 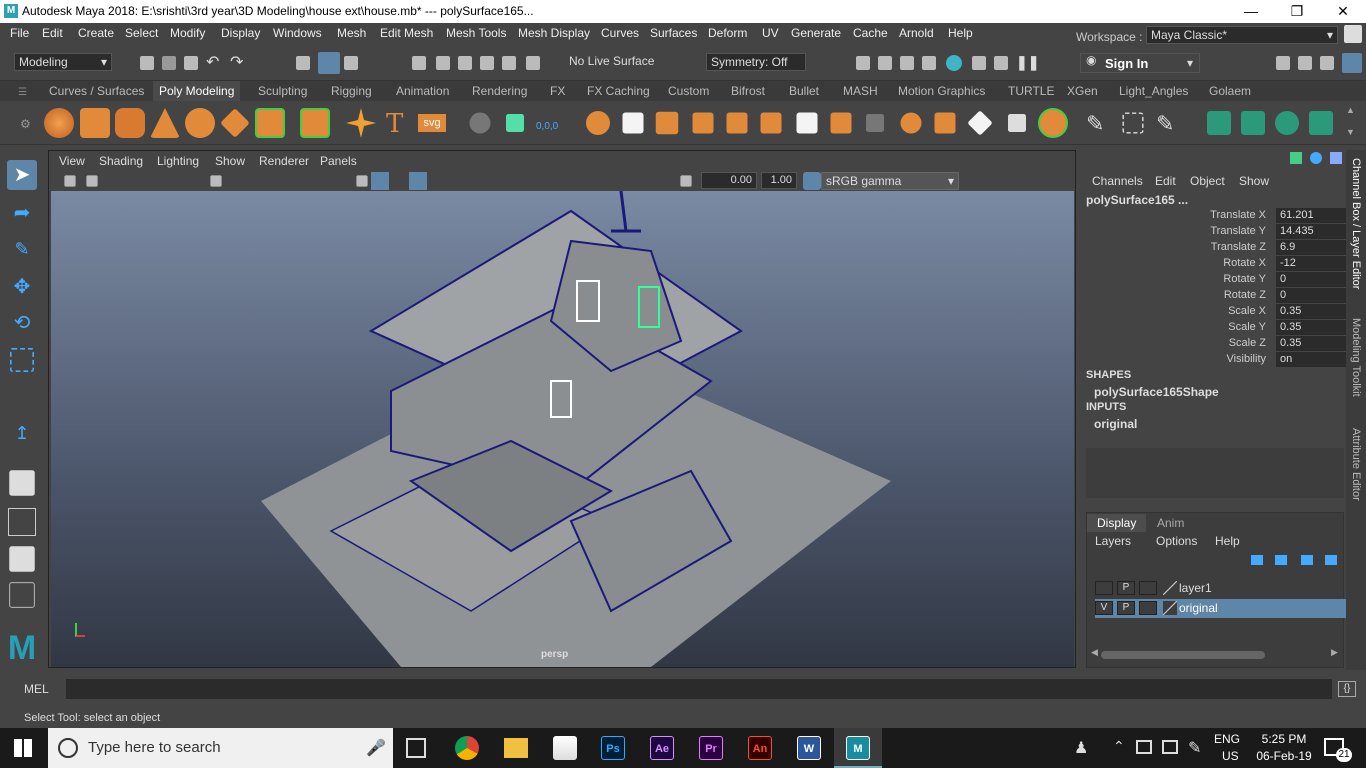 What do you see at coordinates (1117, 181) in the screenshot?
I see `cb-menu-channels: Channels` at bounding box center [1117, 181].